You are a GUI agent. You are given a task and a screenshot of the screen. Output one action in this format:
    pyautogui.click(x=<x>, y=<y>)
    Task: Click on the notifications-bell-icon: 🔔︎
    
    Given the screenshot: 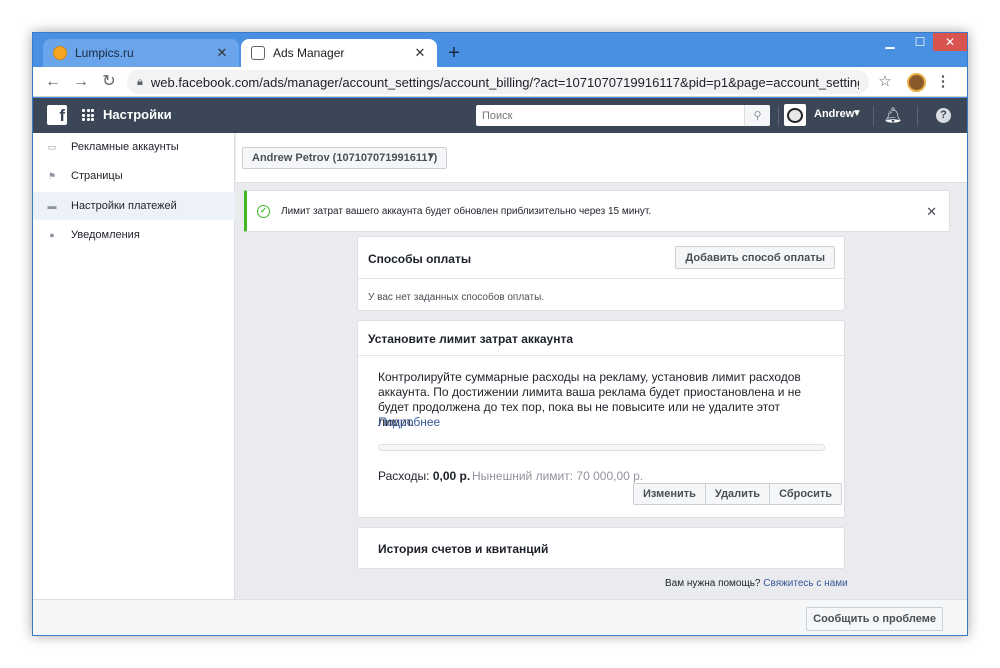 What is the action you would take?
    pyautogui.click(x=893, y=116)
    